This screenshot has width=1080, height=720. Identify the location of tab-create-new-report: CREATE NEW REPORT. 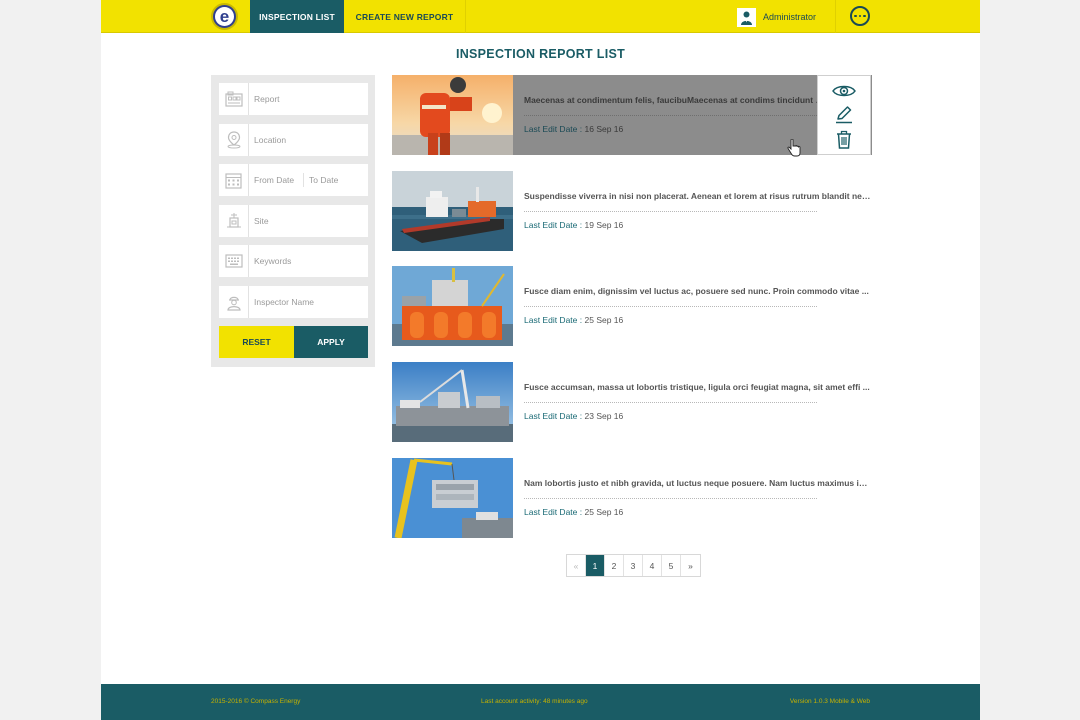
(405, 16).